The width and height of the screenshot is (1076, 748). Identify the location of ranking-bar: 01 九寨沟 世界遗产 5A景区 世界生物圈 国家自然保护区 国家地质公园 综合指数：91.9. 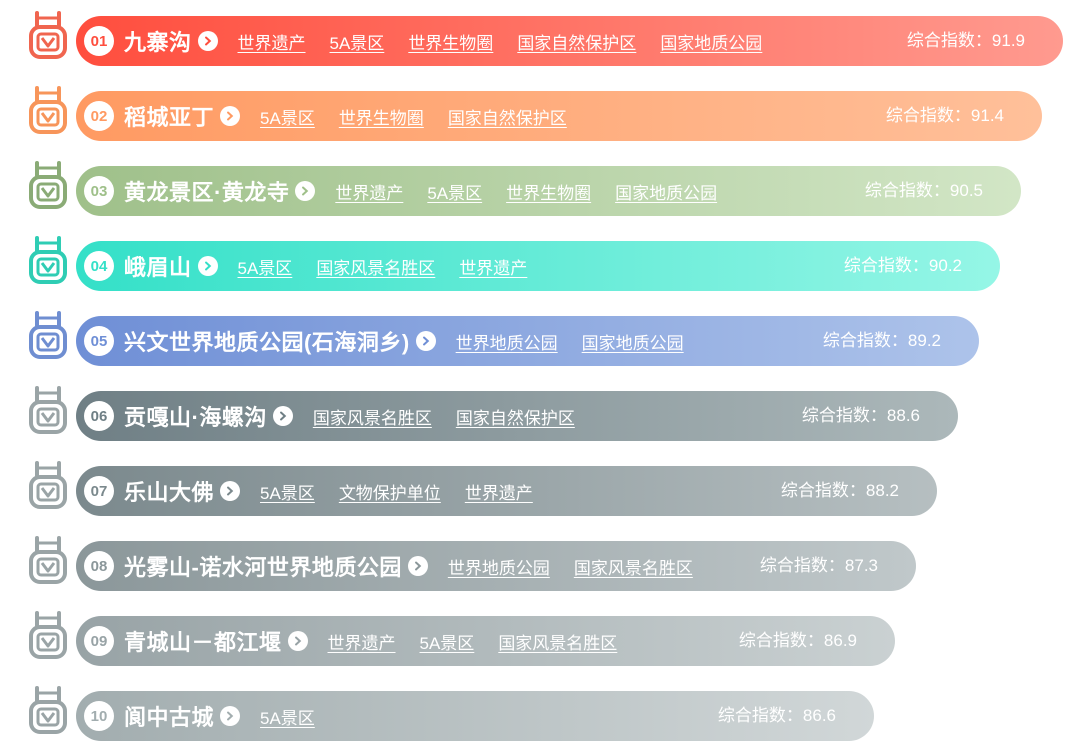
(569, 41).